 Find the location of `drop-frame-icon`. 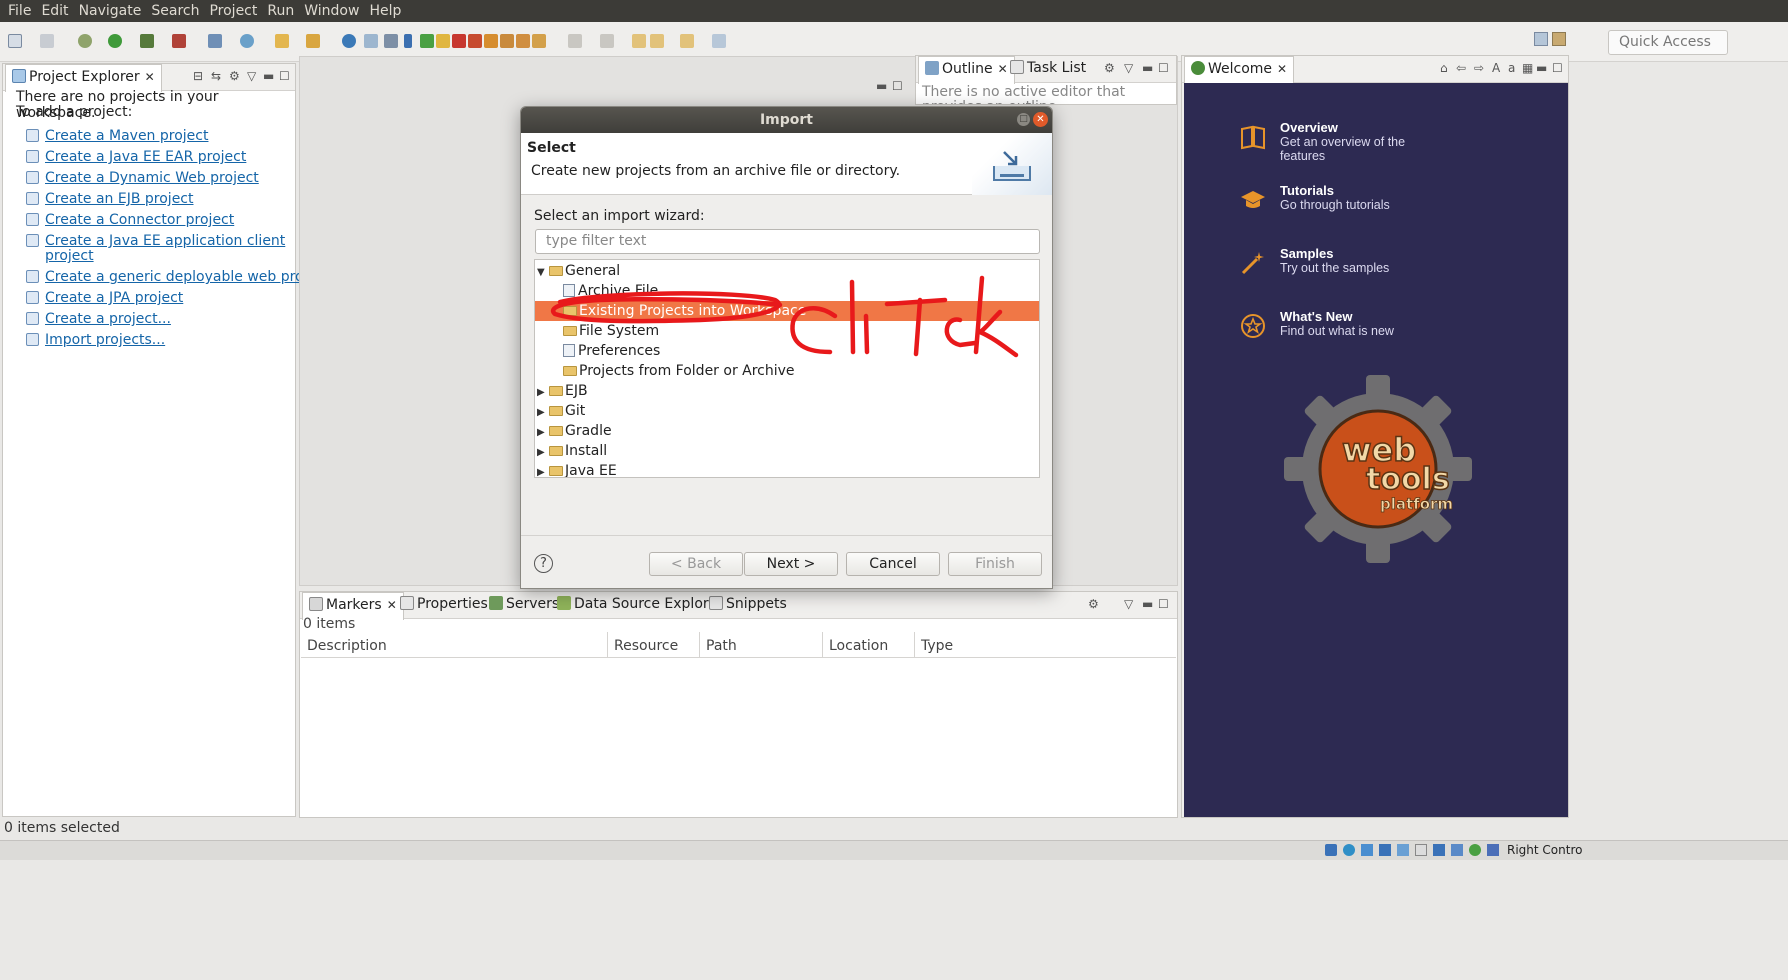

drop-frame-icon is located at coordinates (539, 41).